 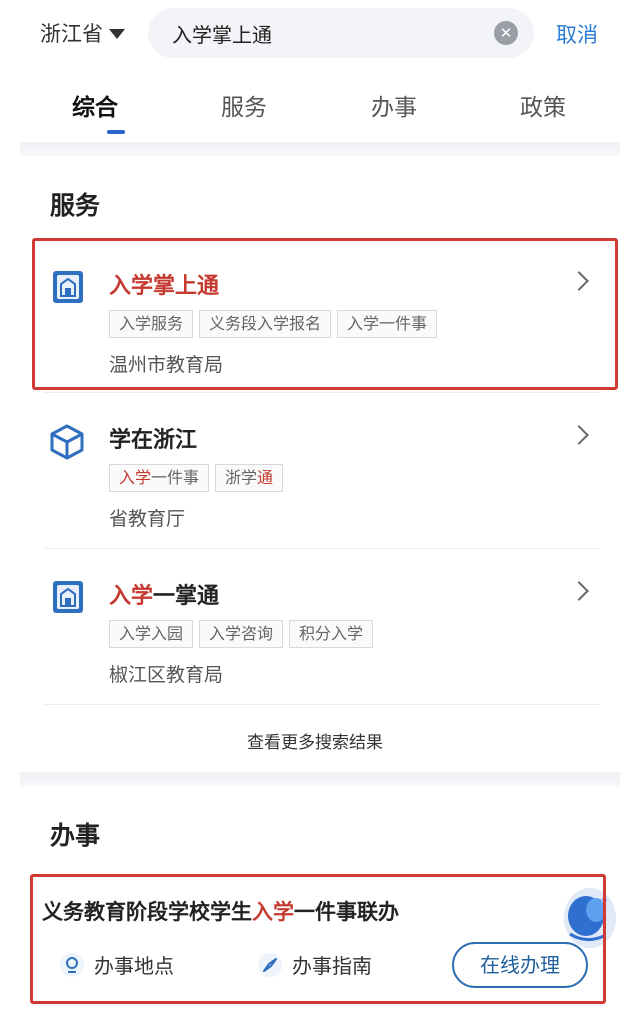 I want to click on service-title: 入学一掌通, so click(x=164, y=594).